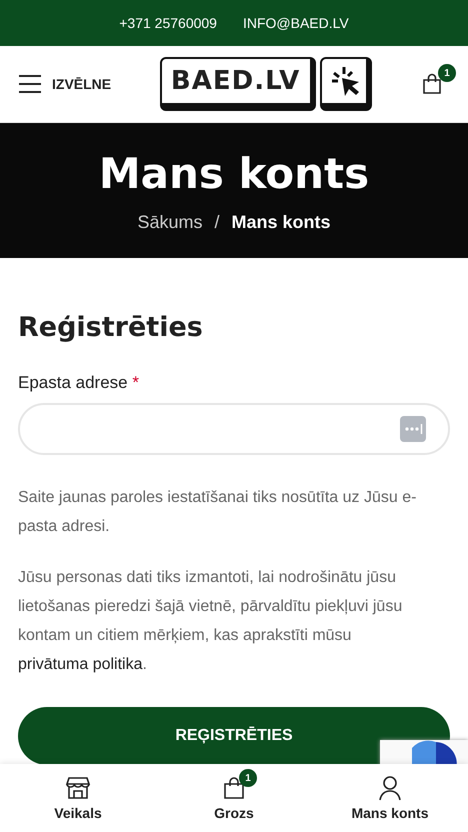  Describe the element at coordinates (432, 84) in the screenshot. I see `cart-icon` at that location.